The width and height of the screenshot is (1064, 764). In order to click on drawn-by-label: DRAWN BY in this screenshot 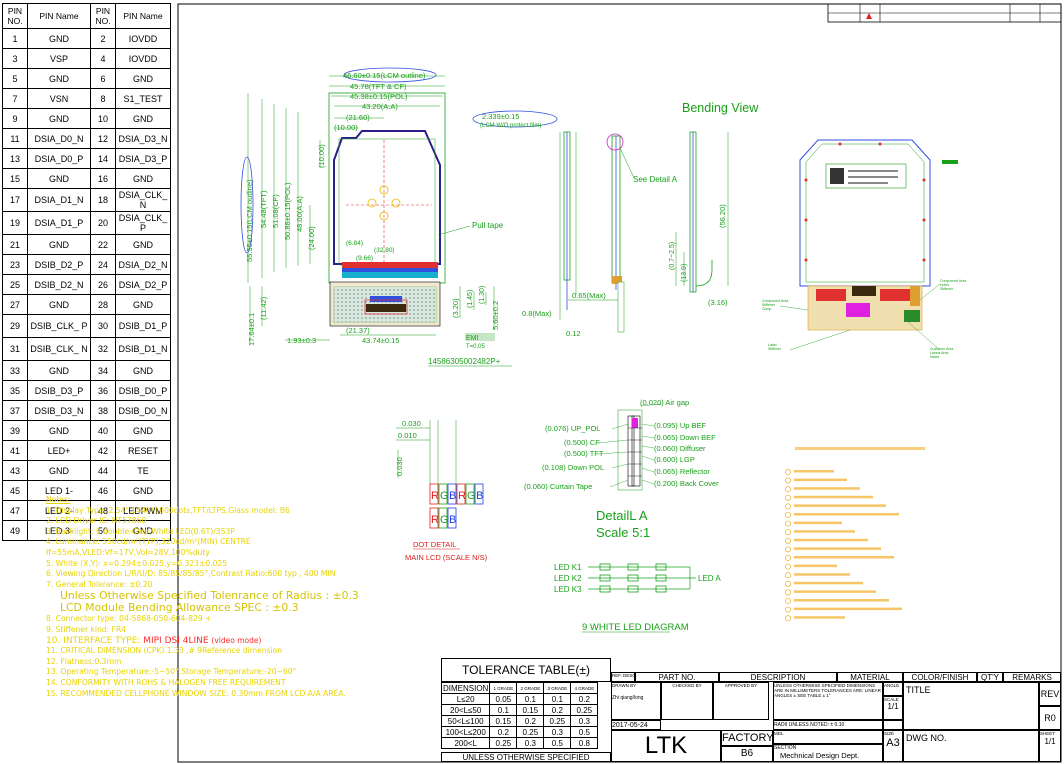, I will do `click(624, 685)`.